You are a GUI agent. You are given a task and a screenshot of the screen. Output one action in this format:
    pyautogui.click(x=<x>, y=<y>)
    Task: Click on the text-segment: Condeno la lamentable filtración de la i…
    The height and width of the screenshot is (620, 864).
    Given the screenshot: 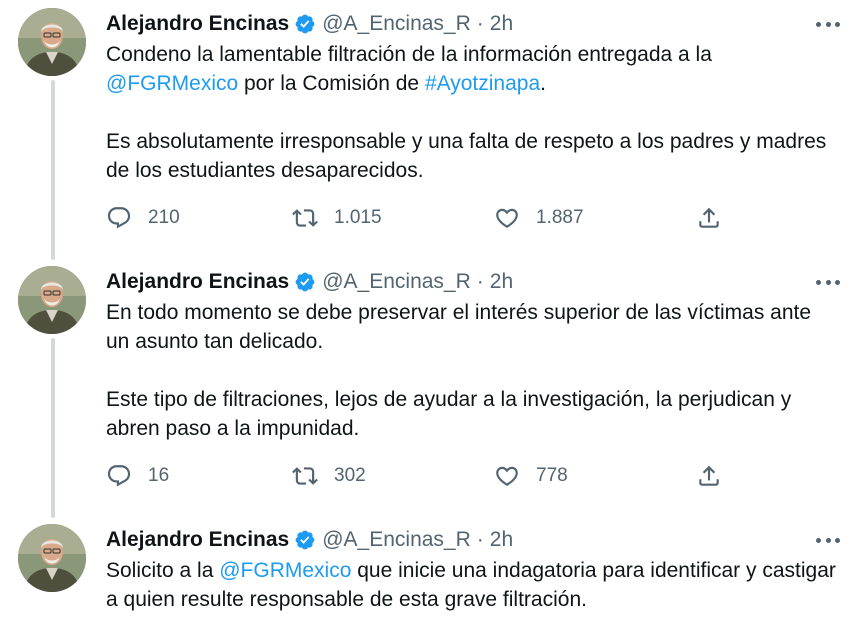 What is the action you would take?
    pyautogui.click(x=409, y=54)
    